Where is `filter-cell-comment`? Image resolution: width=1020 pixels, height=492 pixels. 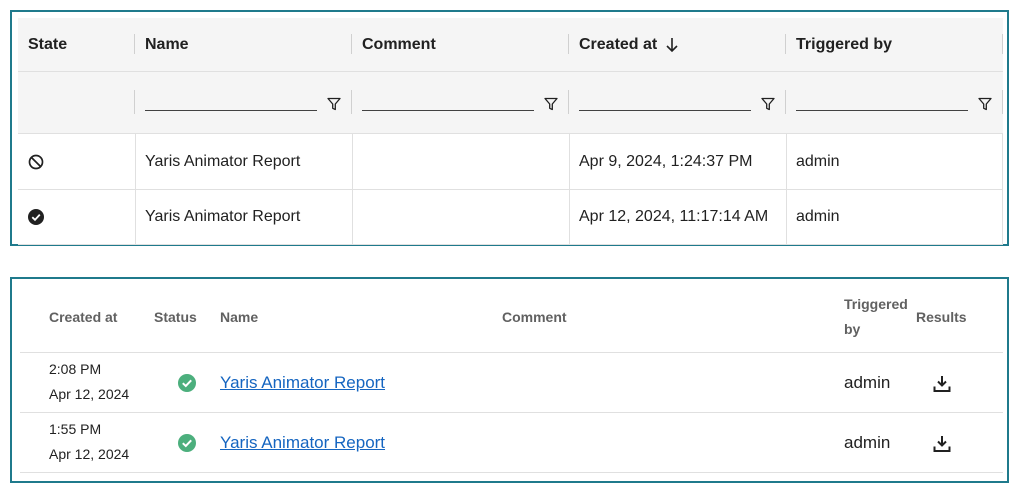 filter-cell-comment is located at coordinates (460, 102).